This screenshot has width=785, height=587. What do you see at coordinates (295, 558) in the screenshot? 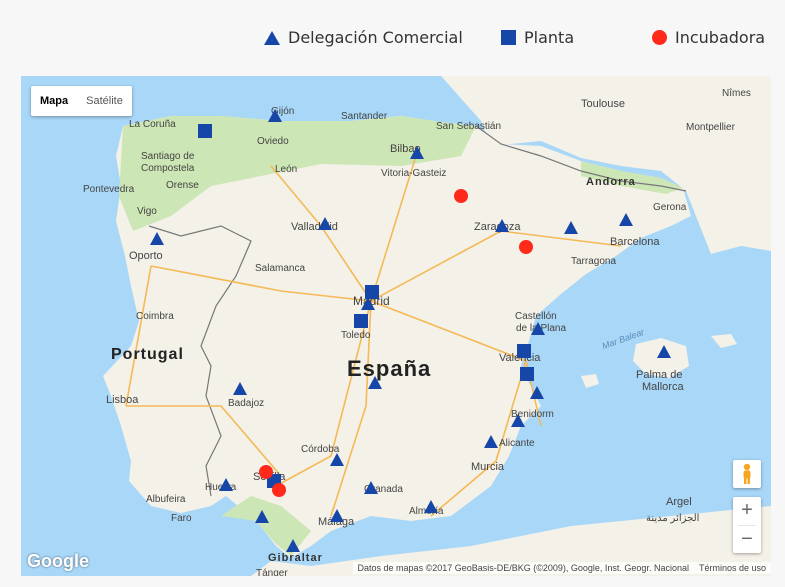
I see `map-label-gibraltar: Gibraltar` at bounding box center [295, 558].